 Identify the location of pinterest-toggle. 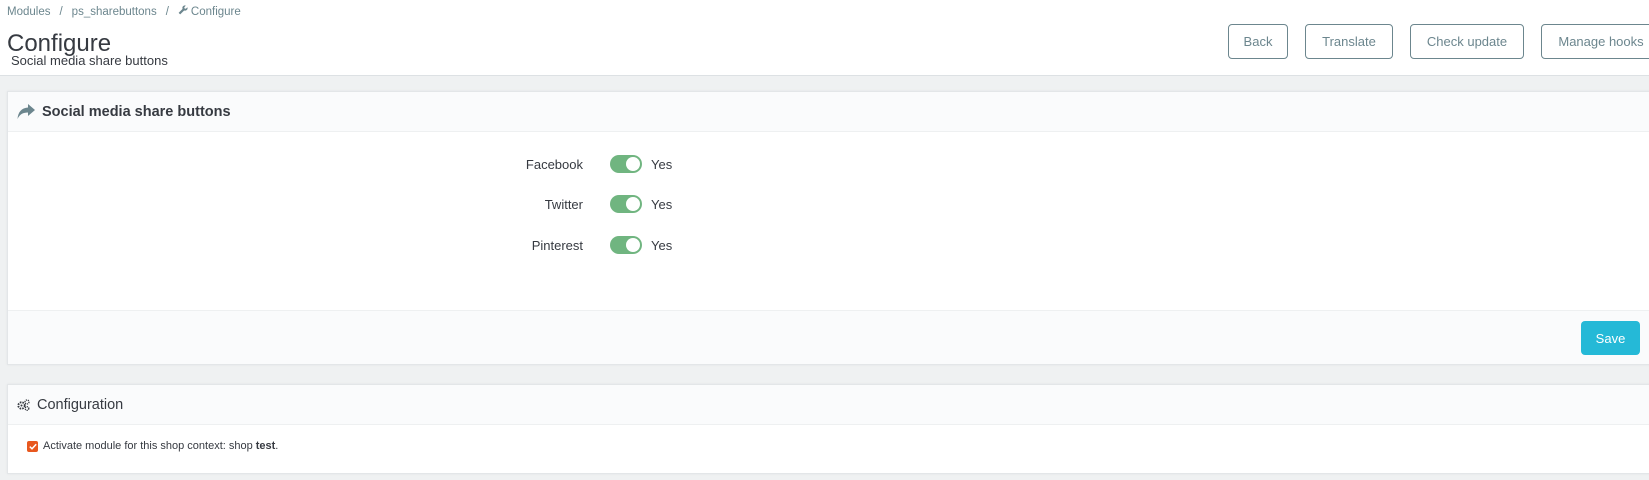
(626, 245).